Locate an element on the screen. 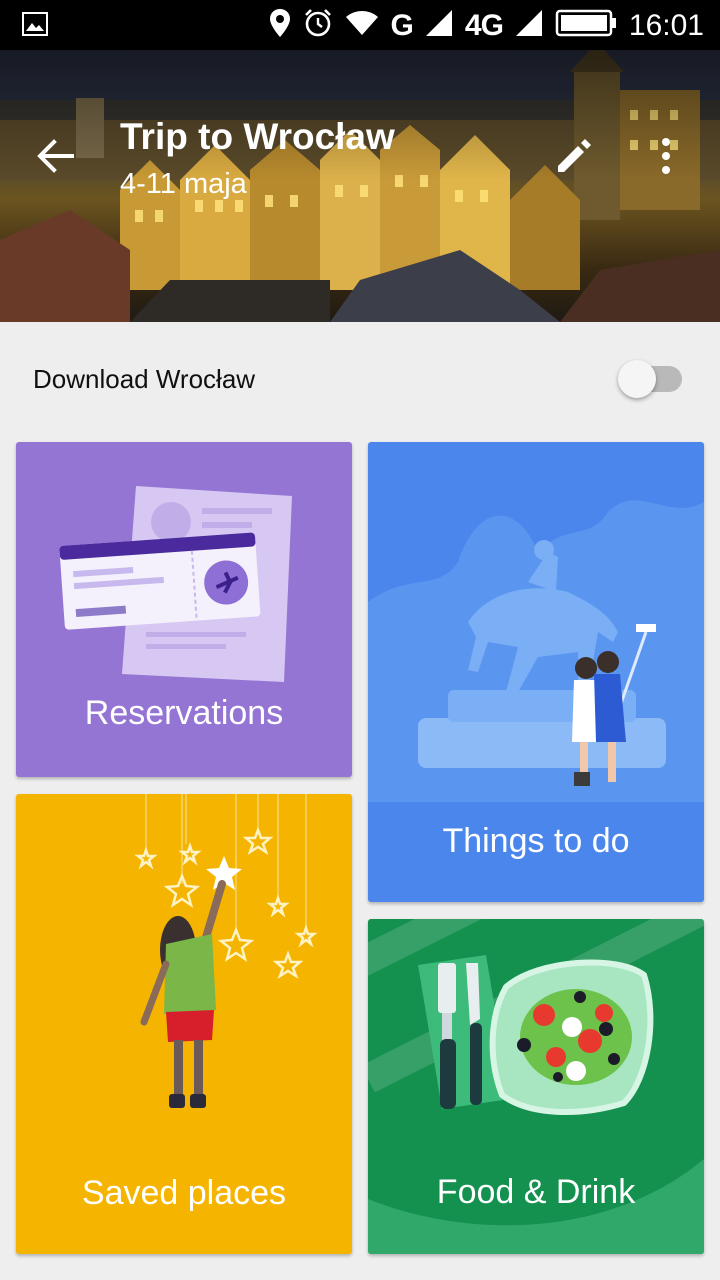 The height and width of the screenshot is (1280, 720). stars-illustration is located at coordinates (226, 951).